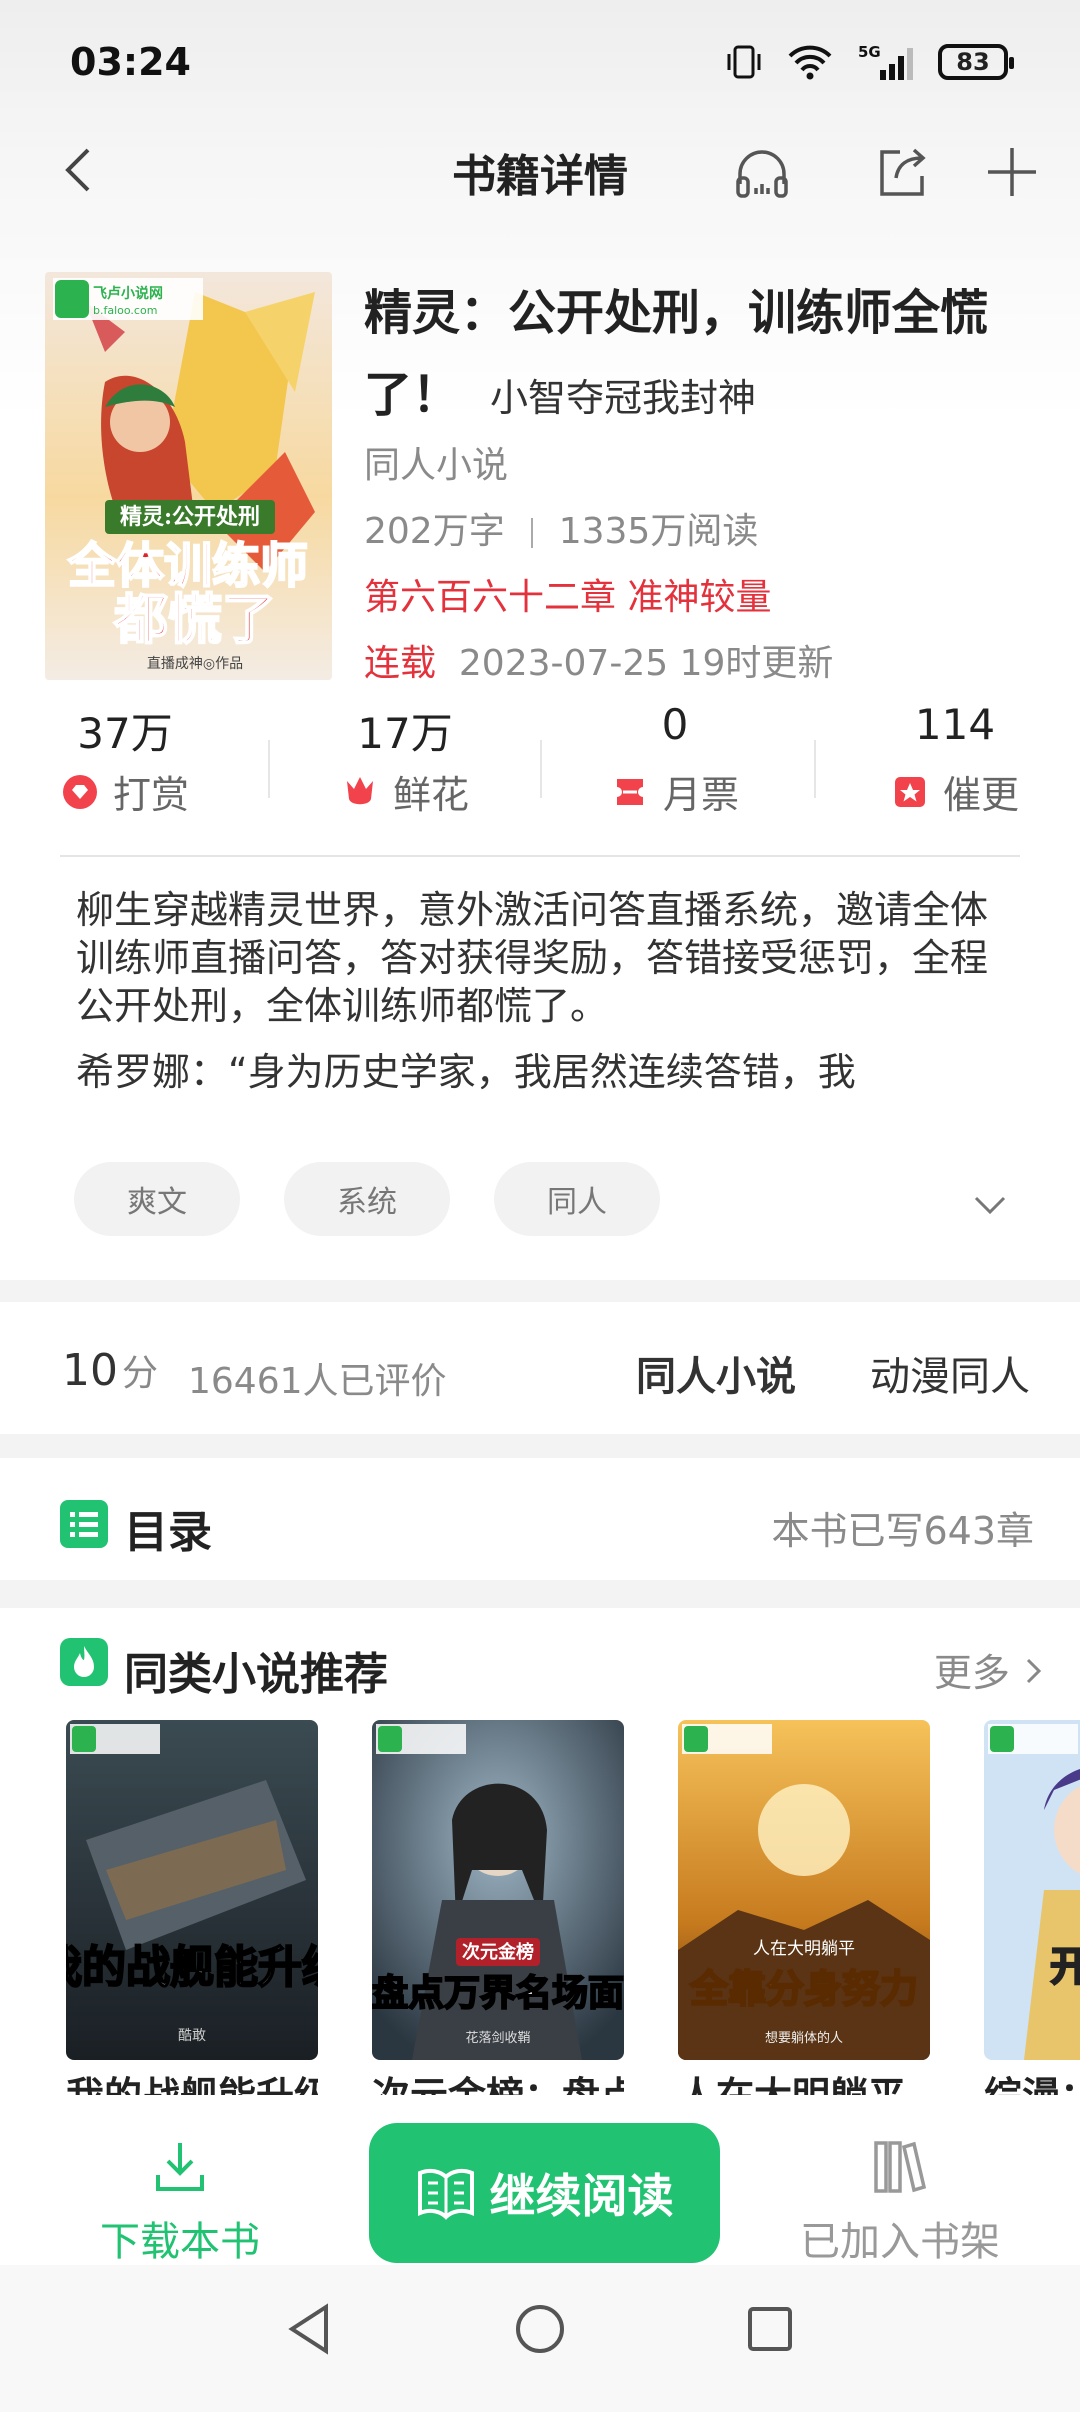 Image resolution: width=1080 pixels, height=2412 pixels. I want to click on fire-icon, so click(84, 1662).